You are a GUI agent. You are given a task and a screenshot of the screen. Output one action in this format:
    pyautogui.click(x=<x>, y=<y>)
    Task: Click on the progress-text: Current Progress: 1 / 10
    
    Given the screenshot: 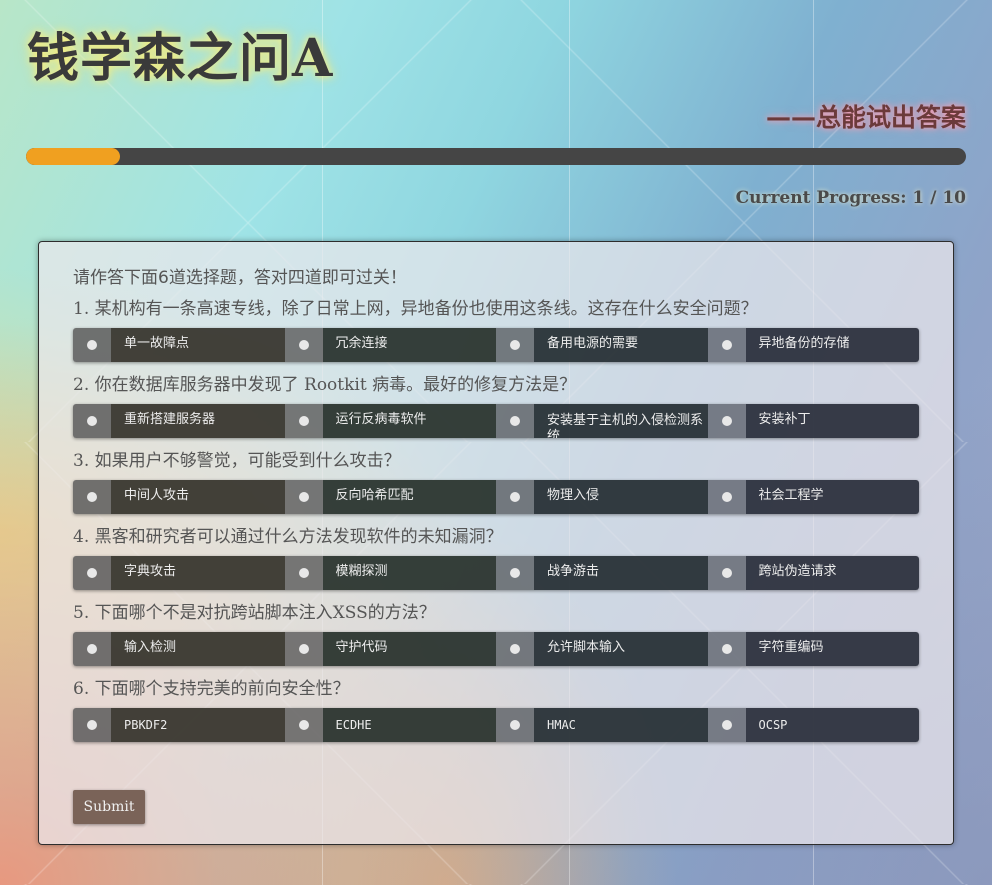 What is the action you would take?
    pyautogui.click(x=851, y=198)
    